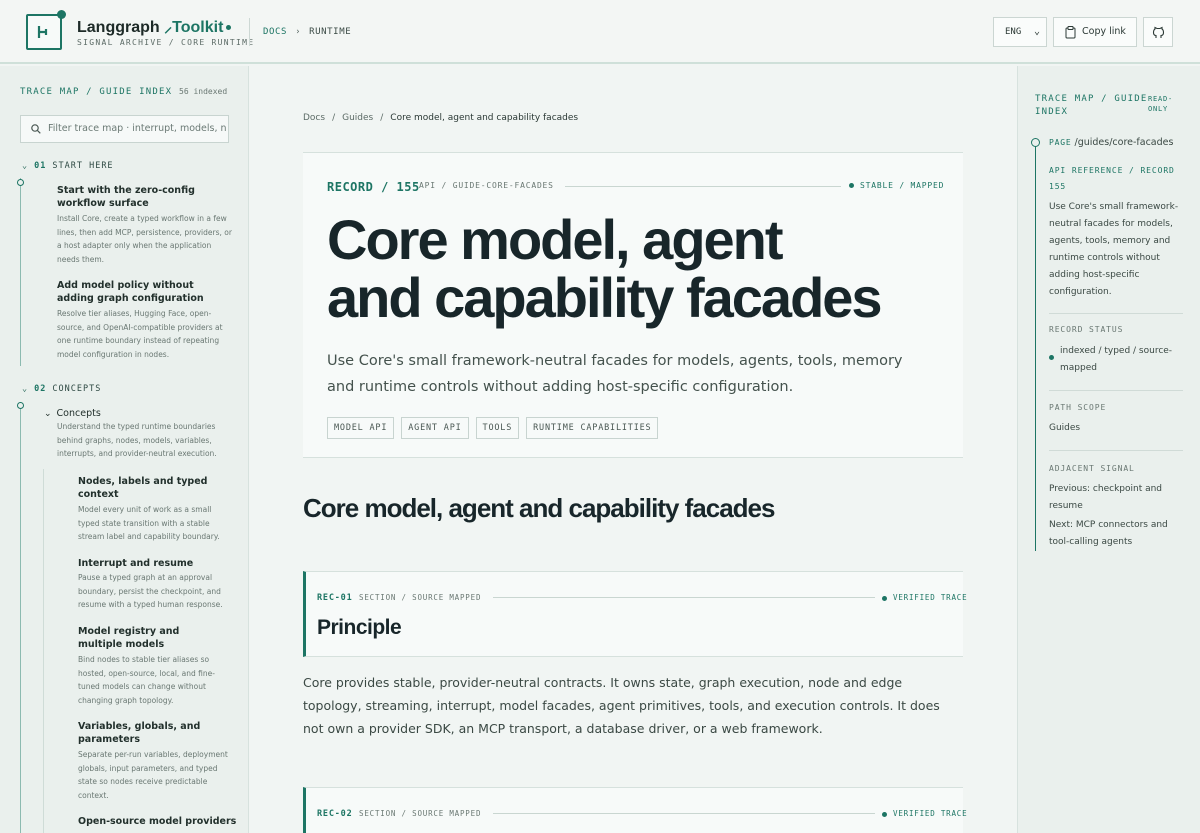 This screenshot has height=833, width=1200. Describe the element at coordinates (605, 268) in the screenshot. I see `page-title: Core model, agent and capability facades` at that location.